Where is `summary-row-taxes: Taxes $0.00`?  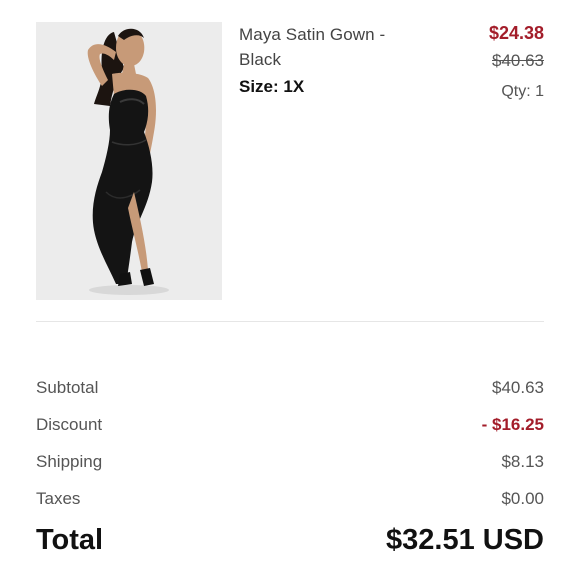
summary-row-taxes: Taxes $0.00 is located at coordinates (290, 507).